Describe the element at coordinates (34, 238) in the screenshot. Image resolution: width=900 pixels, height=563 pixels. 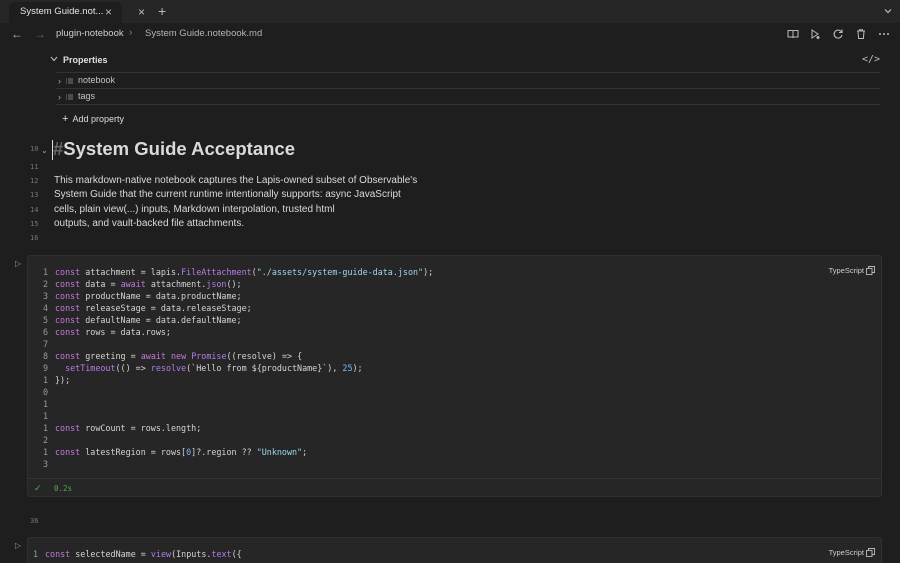
I see `line-number: 16` at that location.